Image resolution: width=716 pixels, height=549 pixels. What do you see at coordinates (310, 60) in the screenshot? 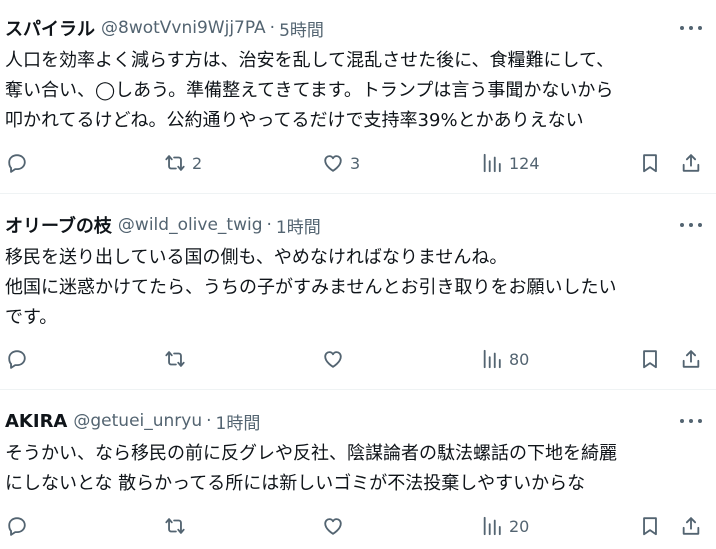
I see `tweet-line: 人口を効率よく減らす方は、治安を乱して混乱させた後に、食糧難にして、` at bounding box center [310, 60].